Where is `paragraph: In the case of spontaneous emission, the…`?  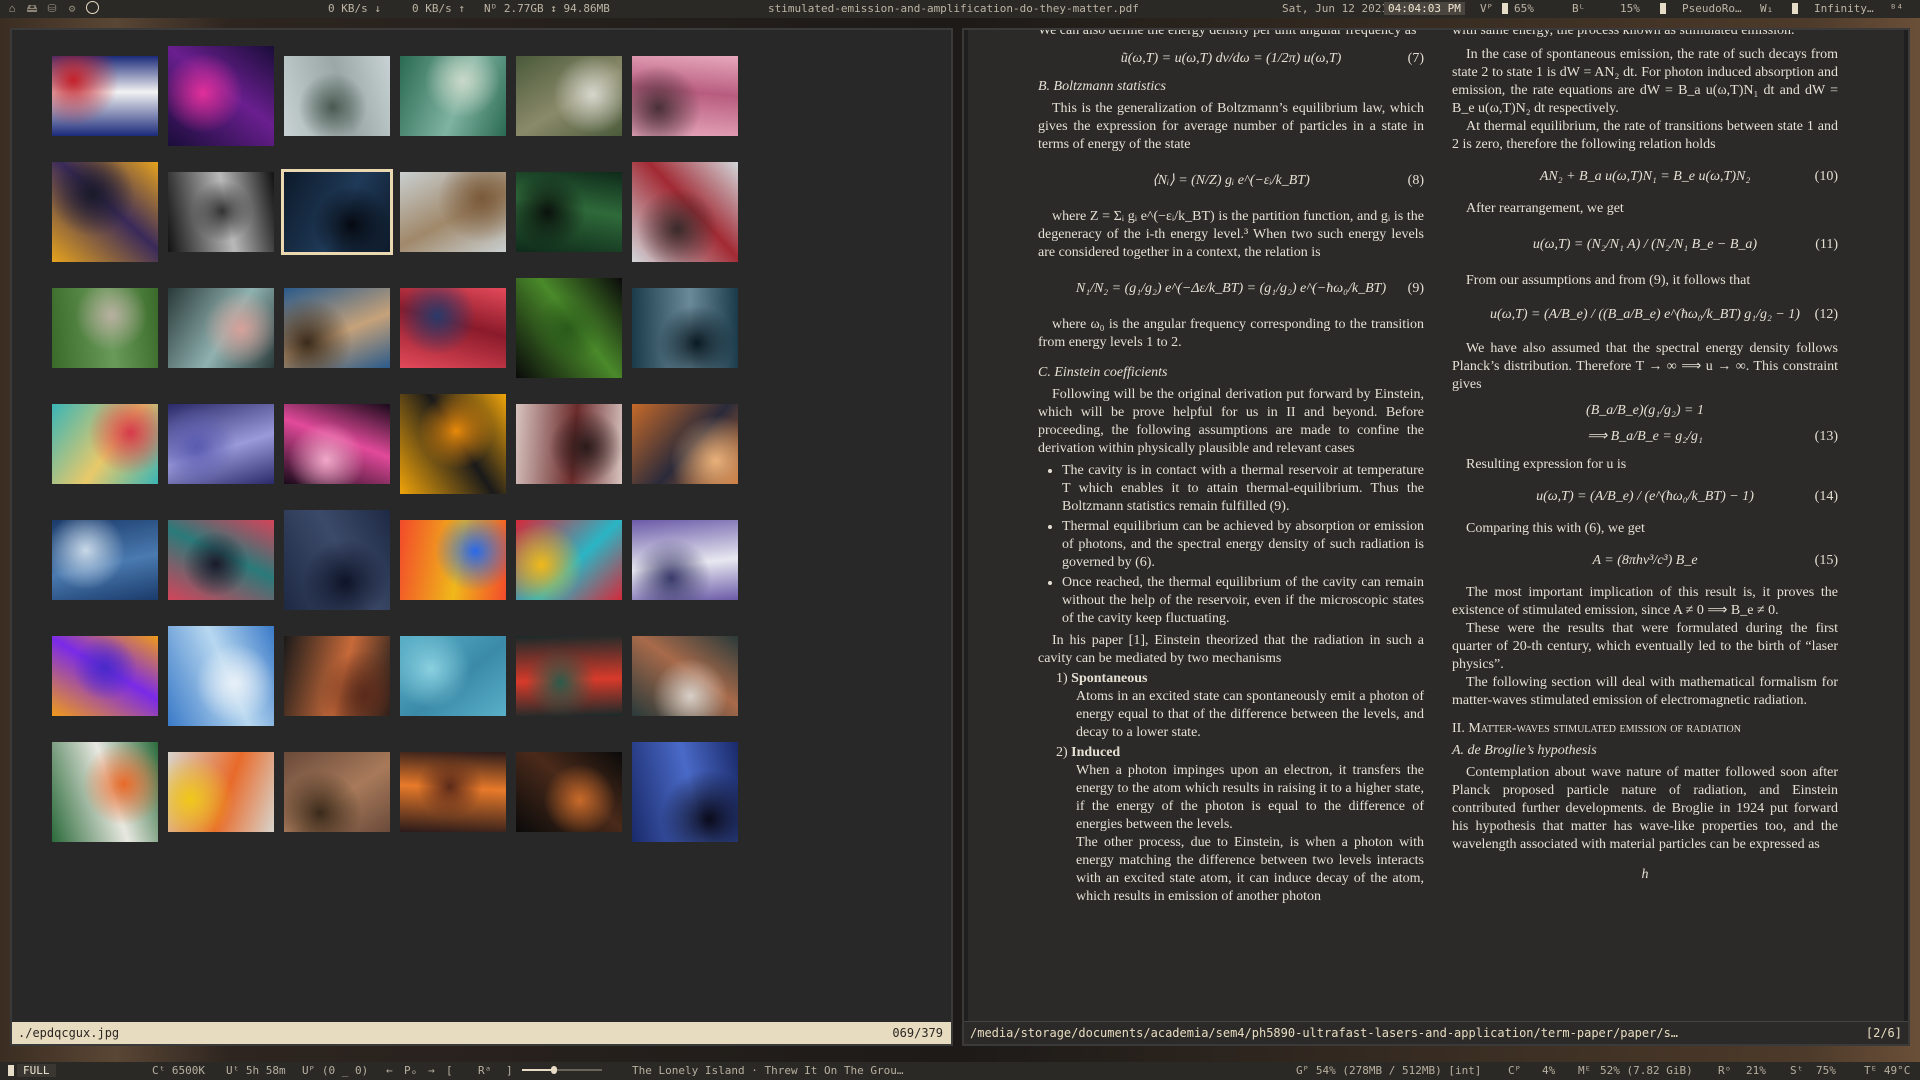
paragraph: In the case of spontaneous emission, the… is located at coordinates (1645, 81).